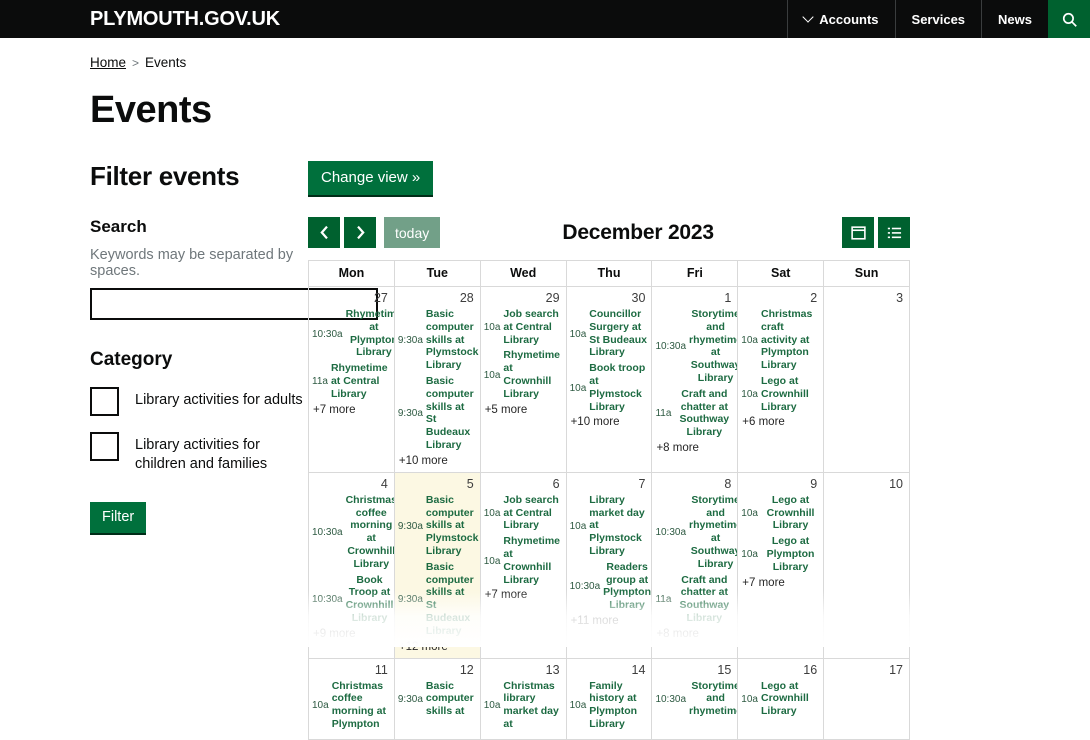  Describe the element at coordinates (437, 671) in the screenshot. I see `calendar-day-number: 12` at that location.